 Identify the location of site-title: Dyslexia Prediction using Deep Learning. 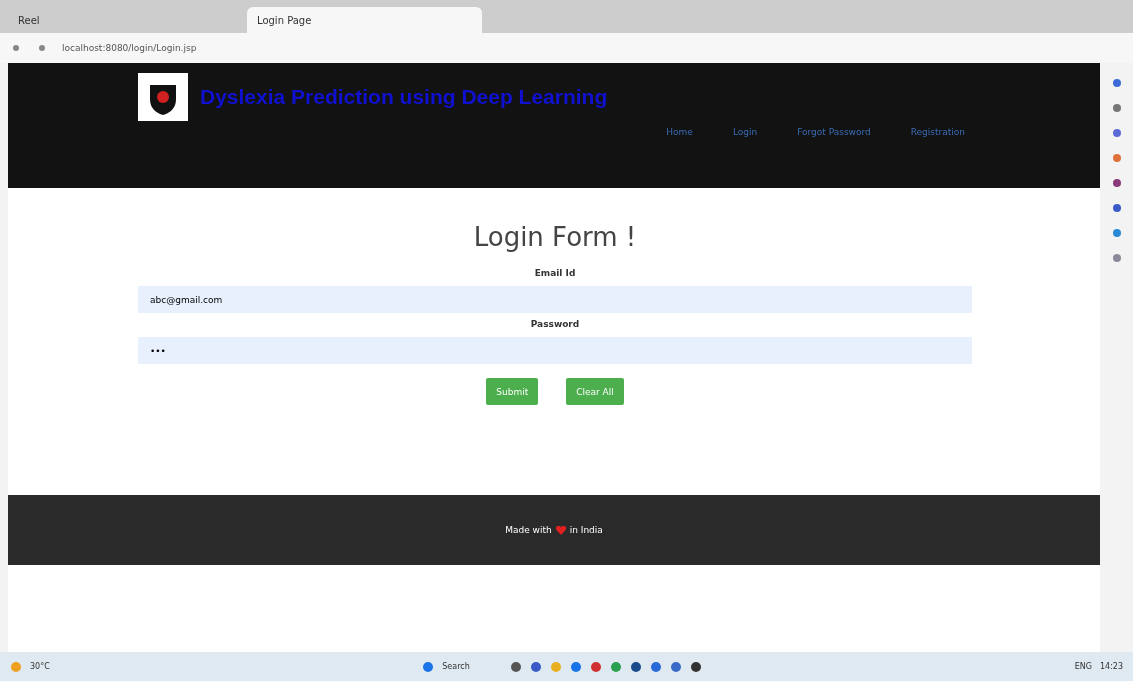
(404, 97).